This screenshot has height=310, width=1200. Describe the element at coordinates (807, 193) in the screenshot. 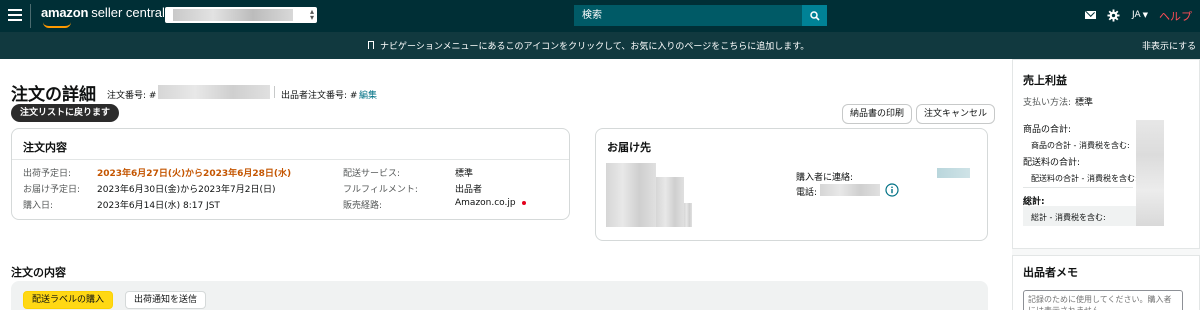

I see `phone-label: 電話:` at that location.